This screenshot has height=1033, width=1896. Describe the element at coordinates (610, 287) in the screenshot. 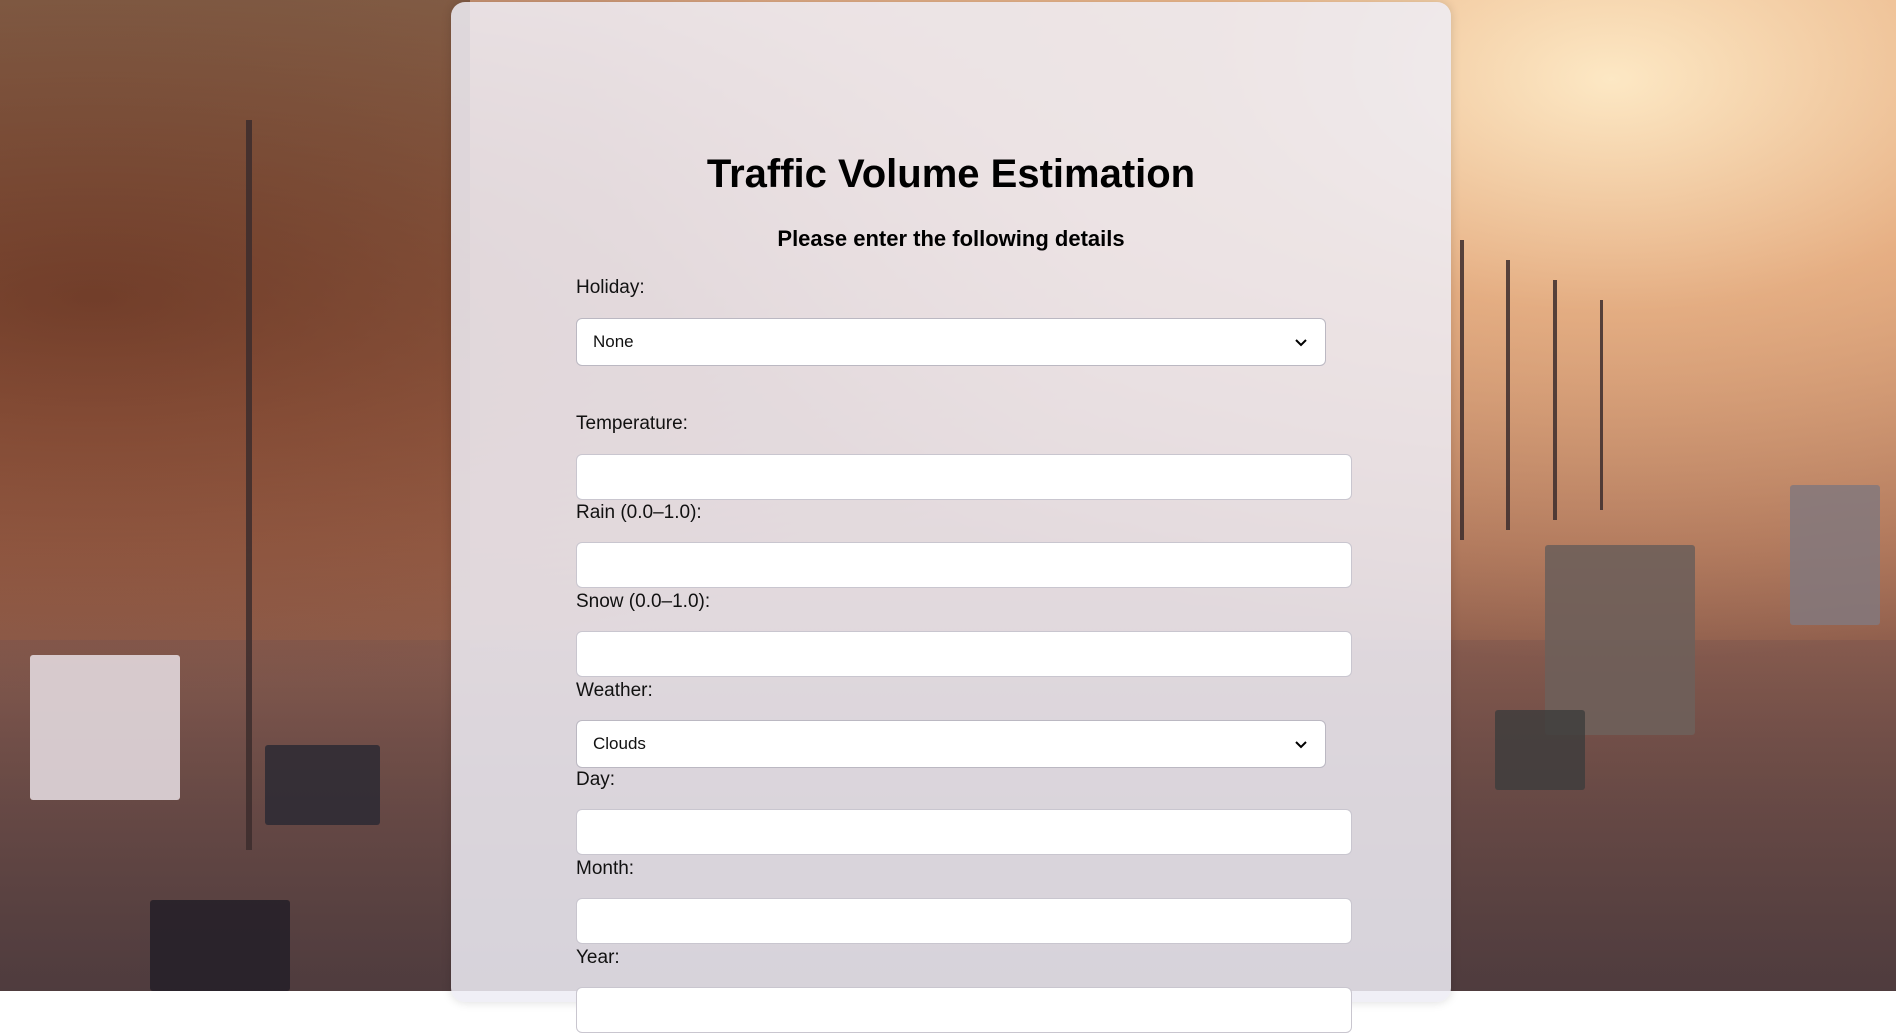

I see `holiday-label: Holiday:` at that location.